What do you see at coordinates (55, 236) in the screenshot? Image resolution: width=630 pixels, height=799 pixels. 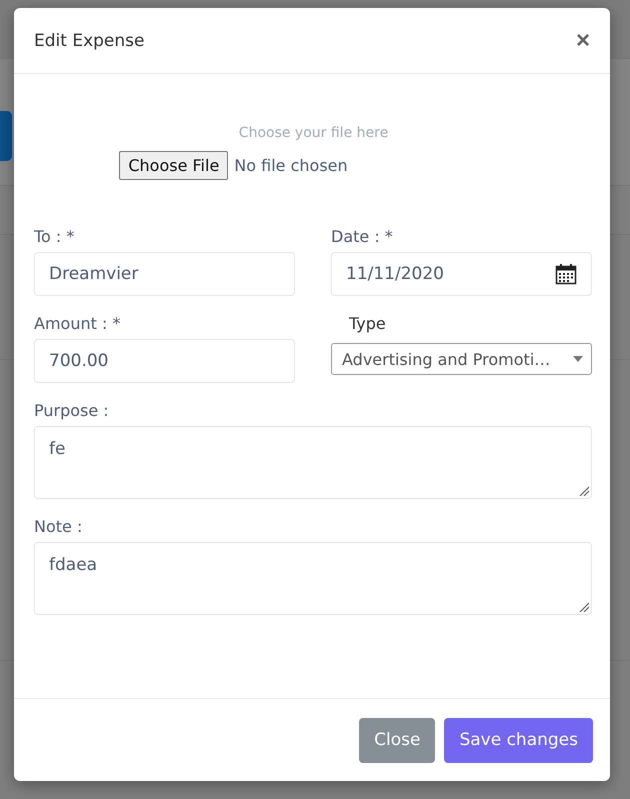 I see `field-label: To : *` at bounding box center [55, 236].